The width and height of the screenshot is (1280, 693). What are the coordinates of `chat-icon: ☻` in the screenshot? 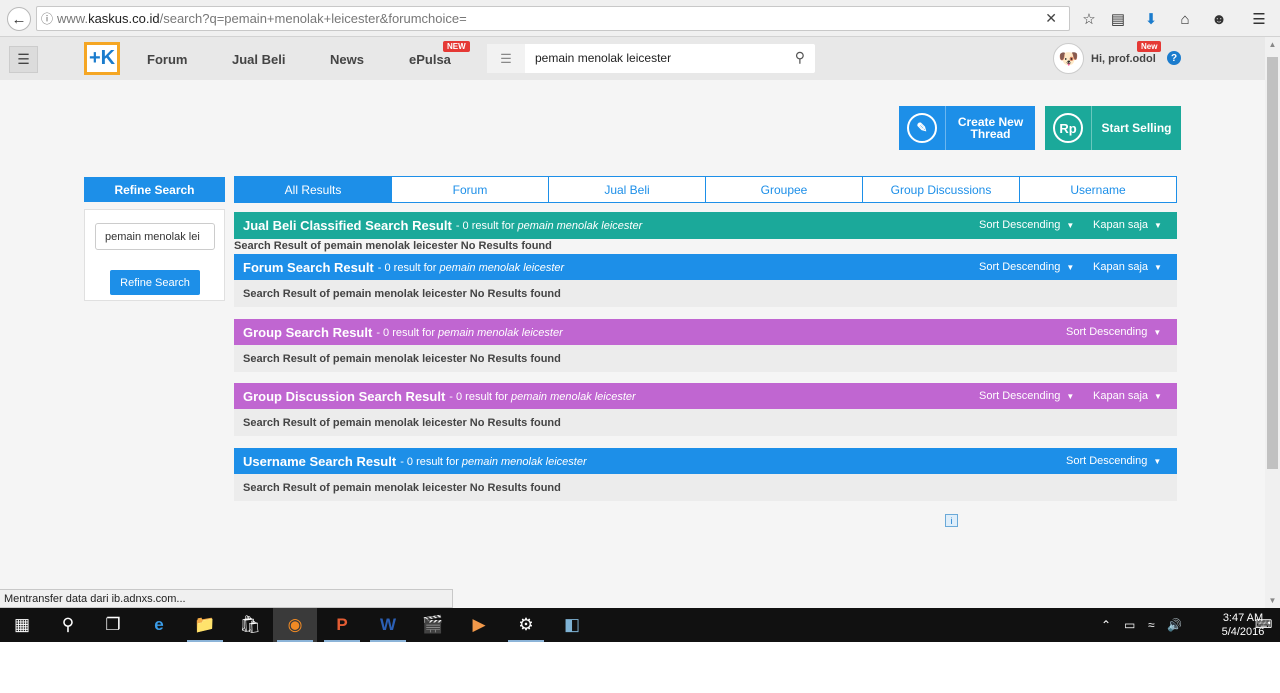 It's located at (1219, 19).